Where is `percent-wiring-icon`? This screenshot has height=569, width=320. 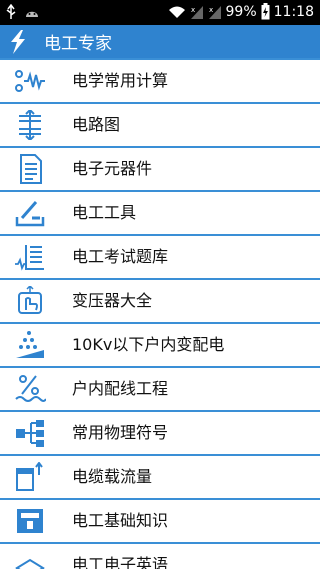
percent-wiring-icon is located at coordinates (30, 388).